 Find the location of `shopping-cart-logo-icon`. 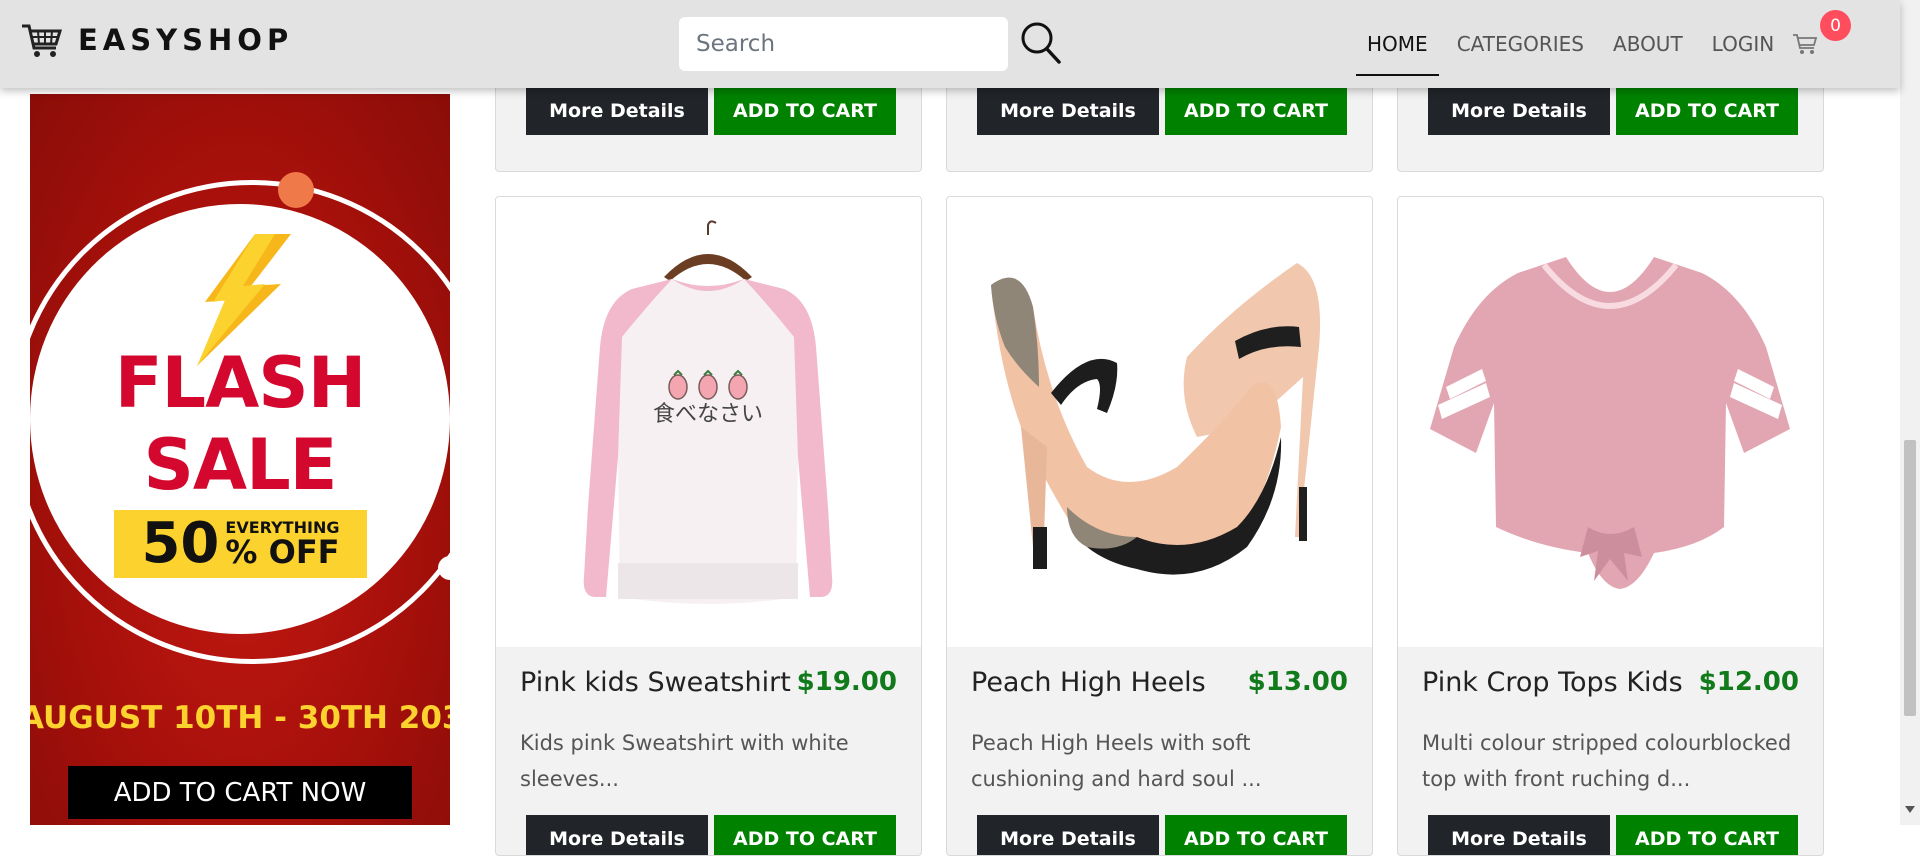

shopping-cart-logo-icon is located at coordinates (42, 40).